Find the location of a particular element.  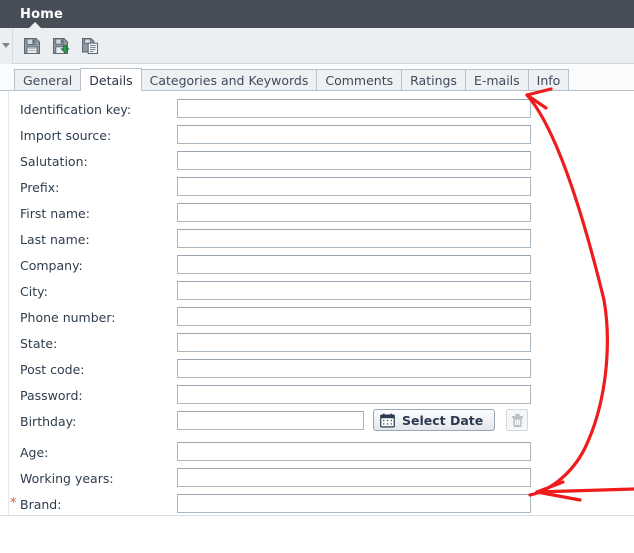

field-label-brand: Brand: is located at coordinates (41, 504).